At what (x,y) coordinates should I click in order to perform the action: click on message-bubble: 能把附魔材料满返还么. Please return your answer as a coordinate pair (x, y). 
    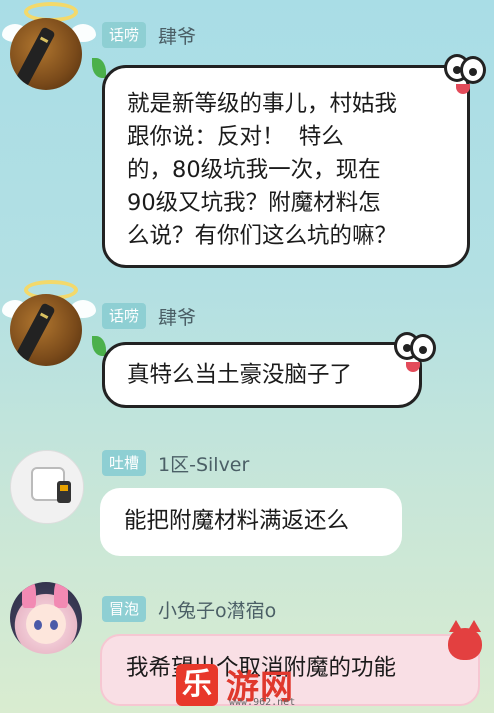
    Looking at the image, I should click on (251, 522).